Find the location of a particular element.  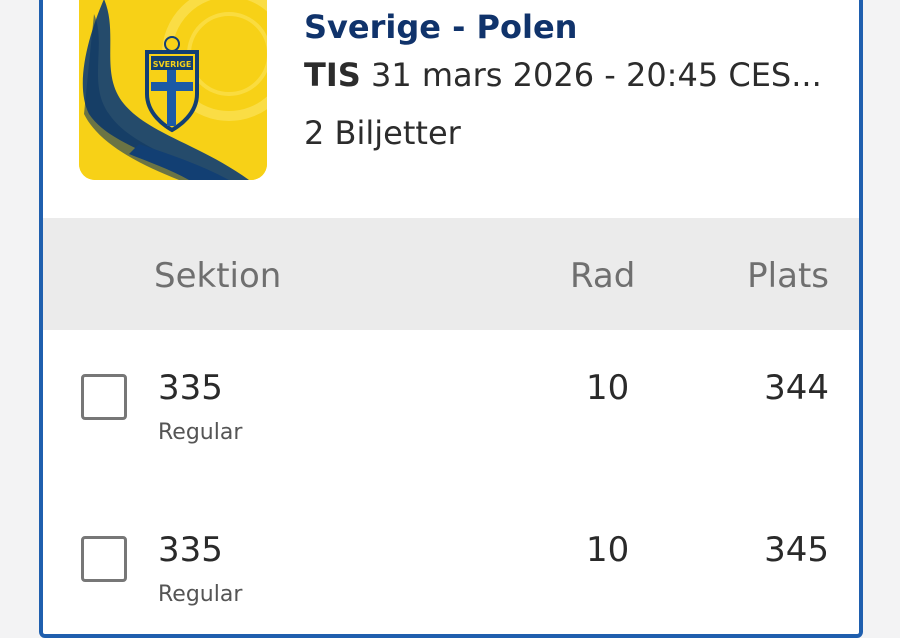

event-image: SVERIGE is located at coordinates (173, 90).